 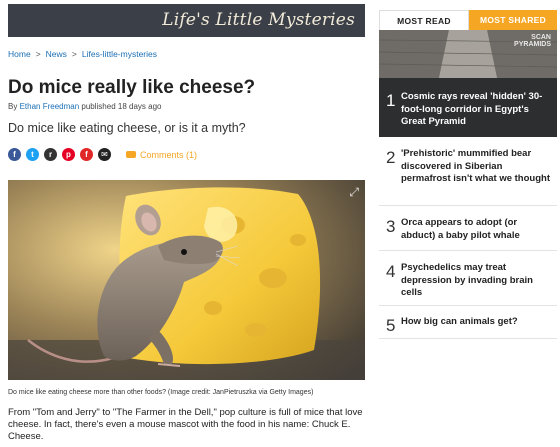 What do you see at coordinates (119, 54) in the screenshot?
I see `breadcrumb-section: Lifes-little-mysteries` at bounding box center [119, 54].